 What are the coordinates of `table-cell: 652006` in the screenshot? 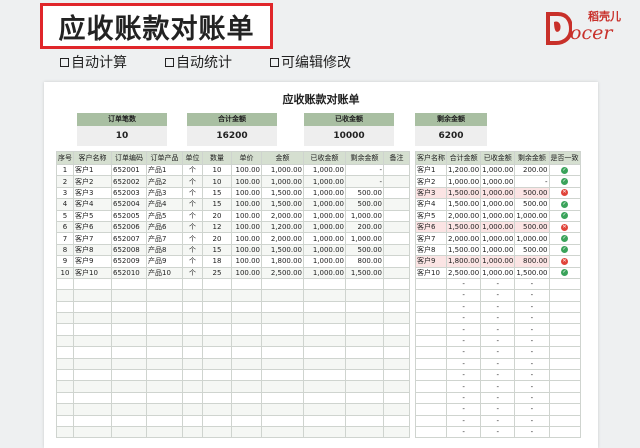 It's located at (129, 227).